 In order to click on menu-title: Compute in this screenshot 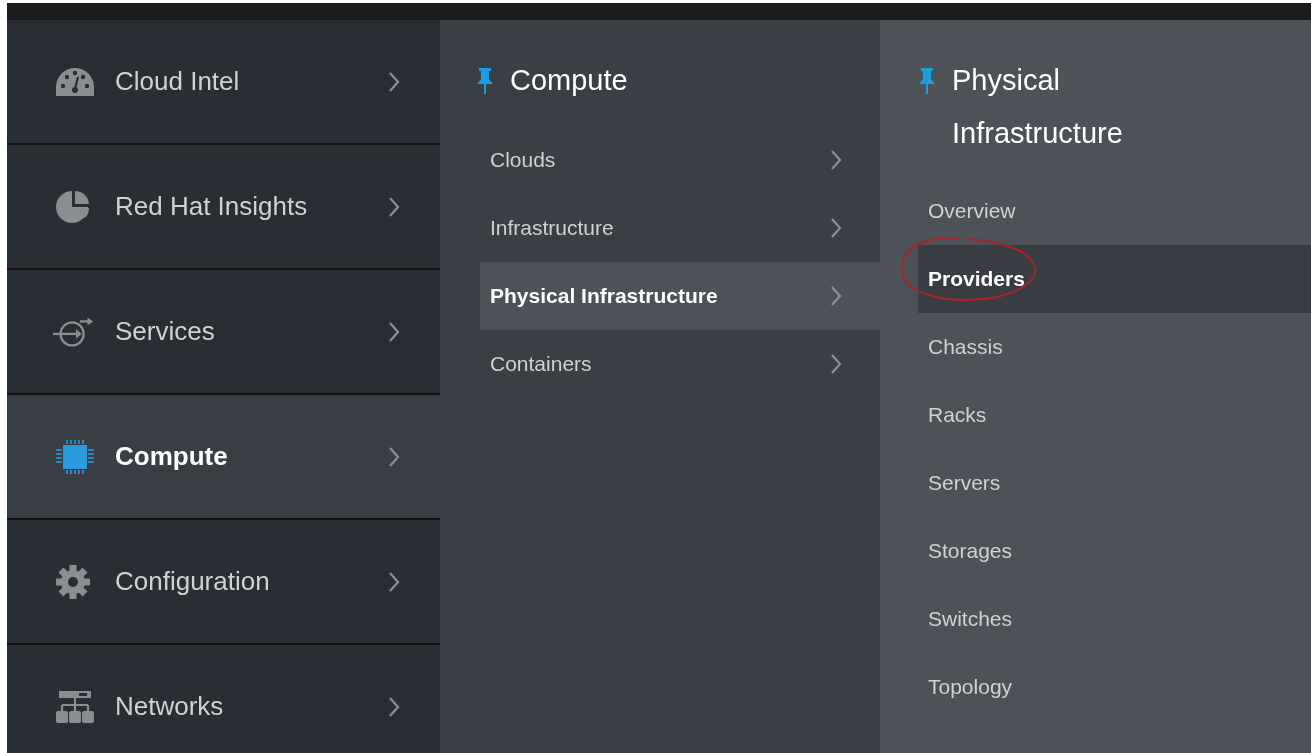, I will do `click(569, 80)`.